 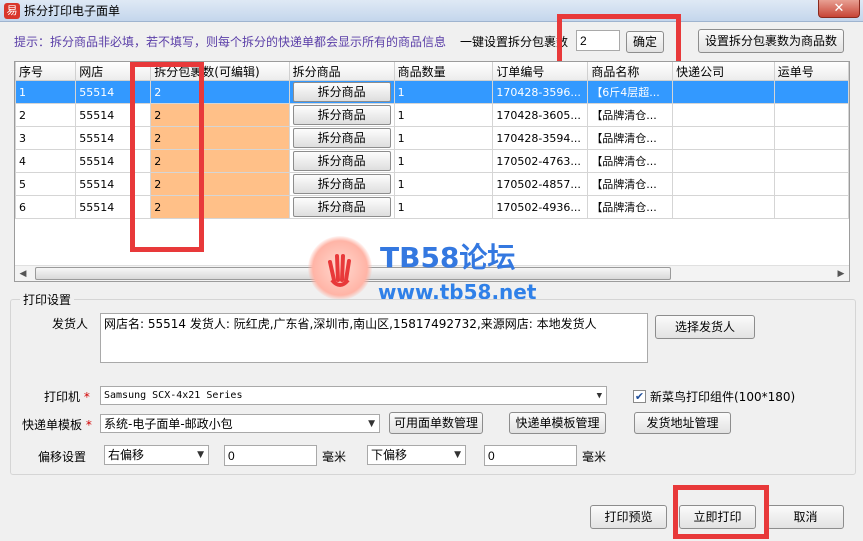 I want to click on bulk-set-label: 一键设置拆分包裹数, so click(x=514, y=42).